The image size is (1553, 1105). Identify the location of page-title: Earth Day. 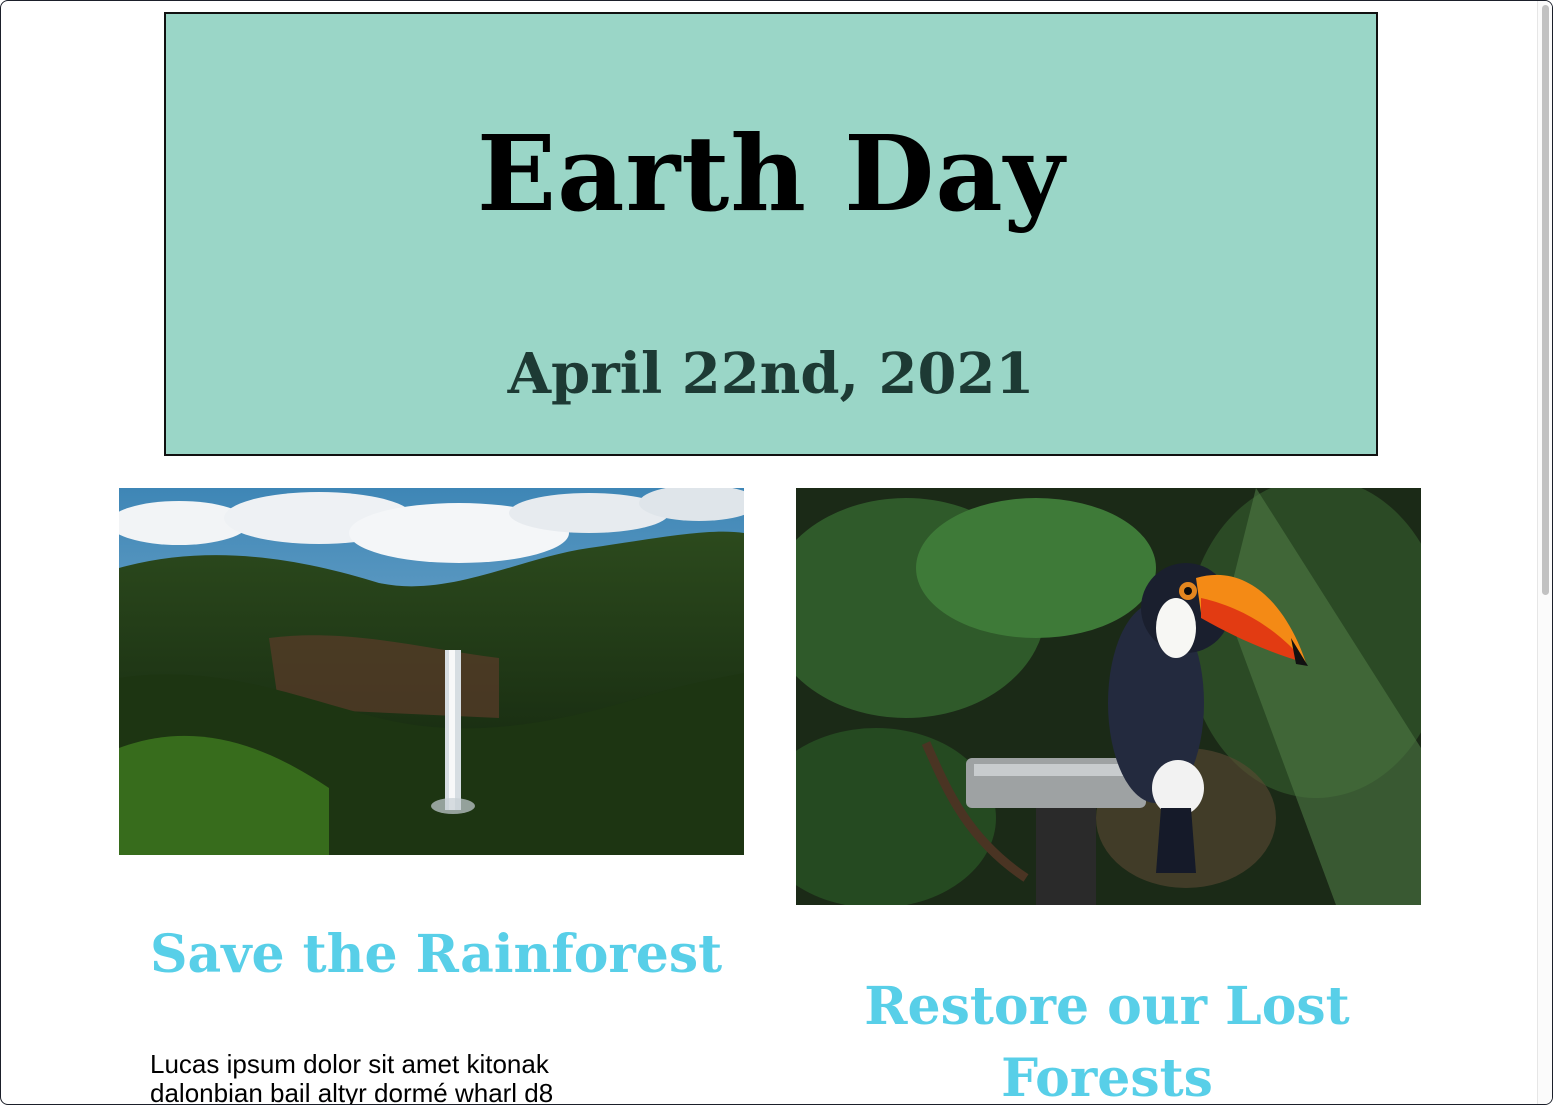
(771, 173).